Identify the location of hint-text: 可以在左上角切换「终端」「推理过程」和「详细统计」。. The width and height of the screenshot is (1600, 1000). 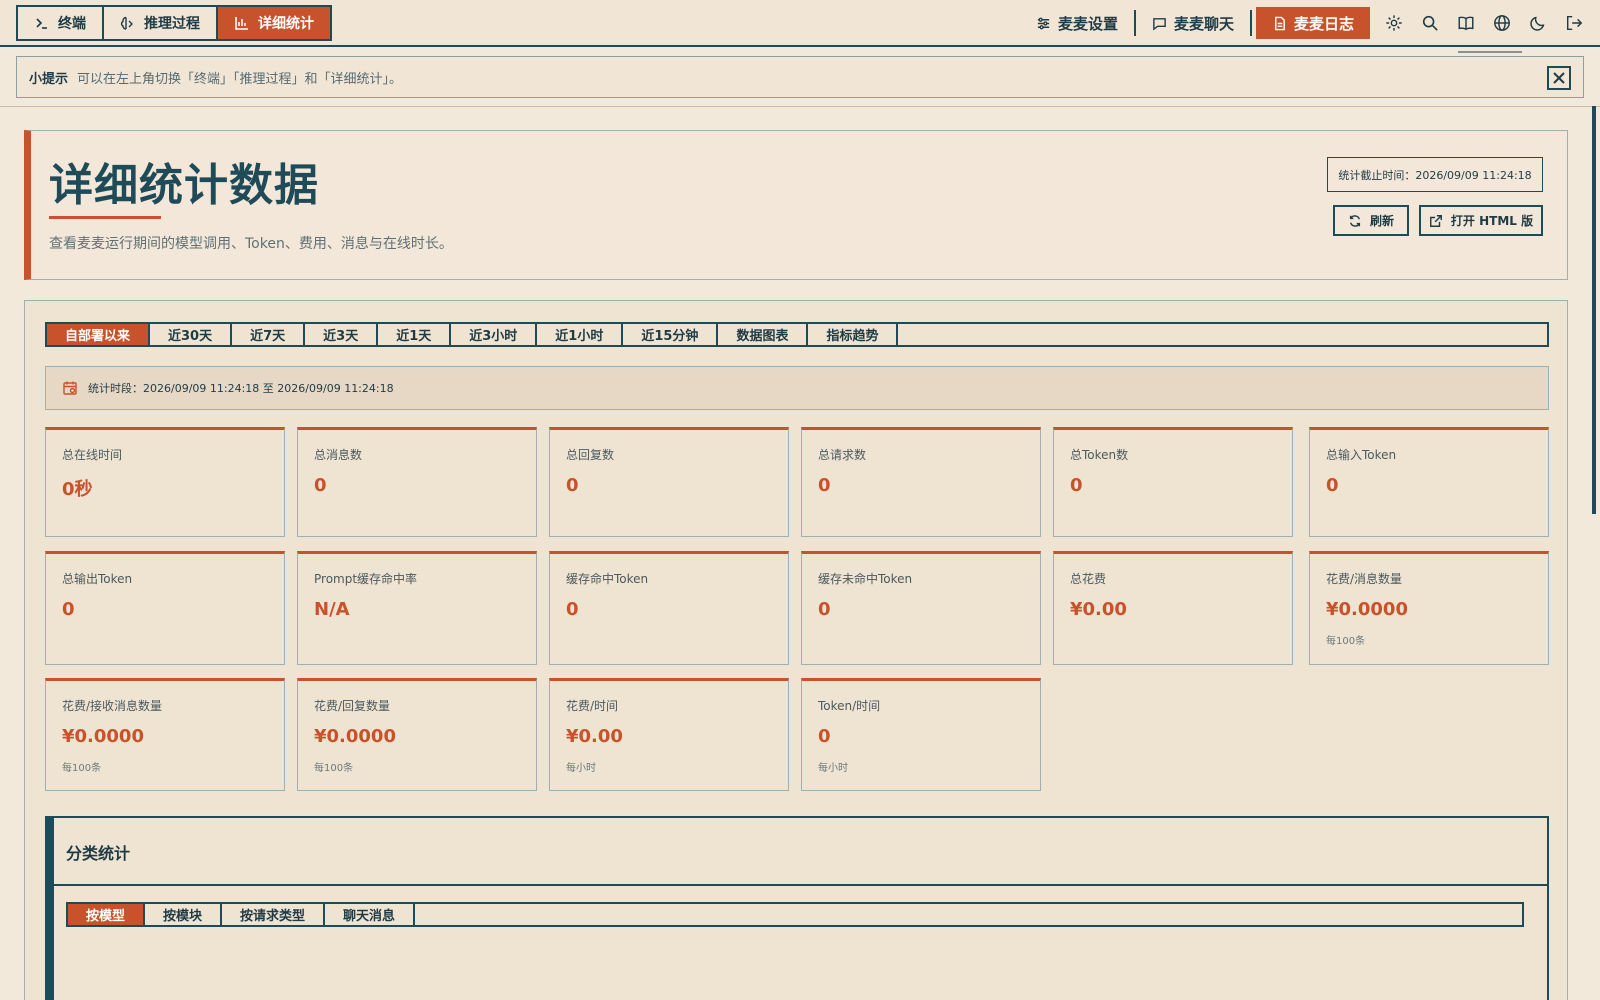
(240, 79).